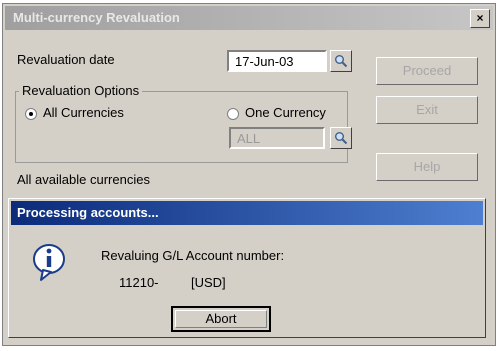 This screenshot has width=503, height=351. What do you see at coordinates (427, 167) in the screenshot?
I see `help-button: Help` at bounding box center [427, 167].